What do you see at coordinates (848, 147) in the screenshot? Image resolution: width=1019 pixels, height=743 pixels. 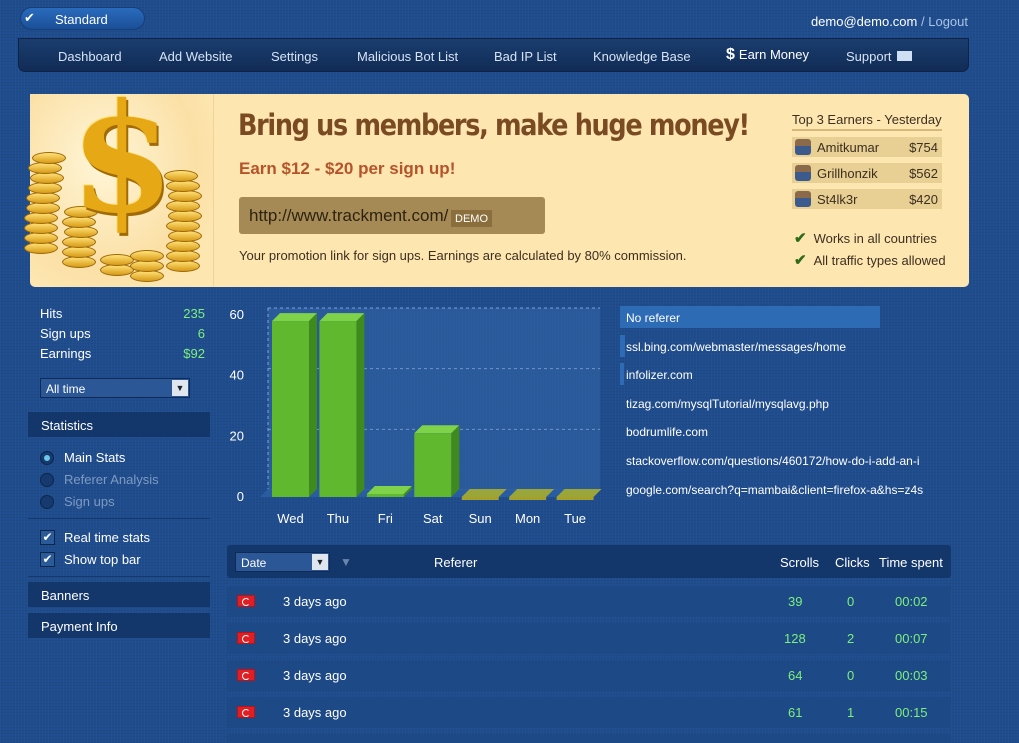 I see `earner-name: Amitkumar` at bounding box center [848, 147].